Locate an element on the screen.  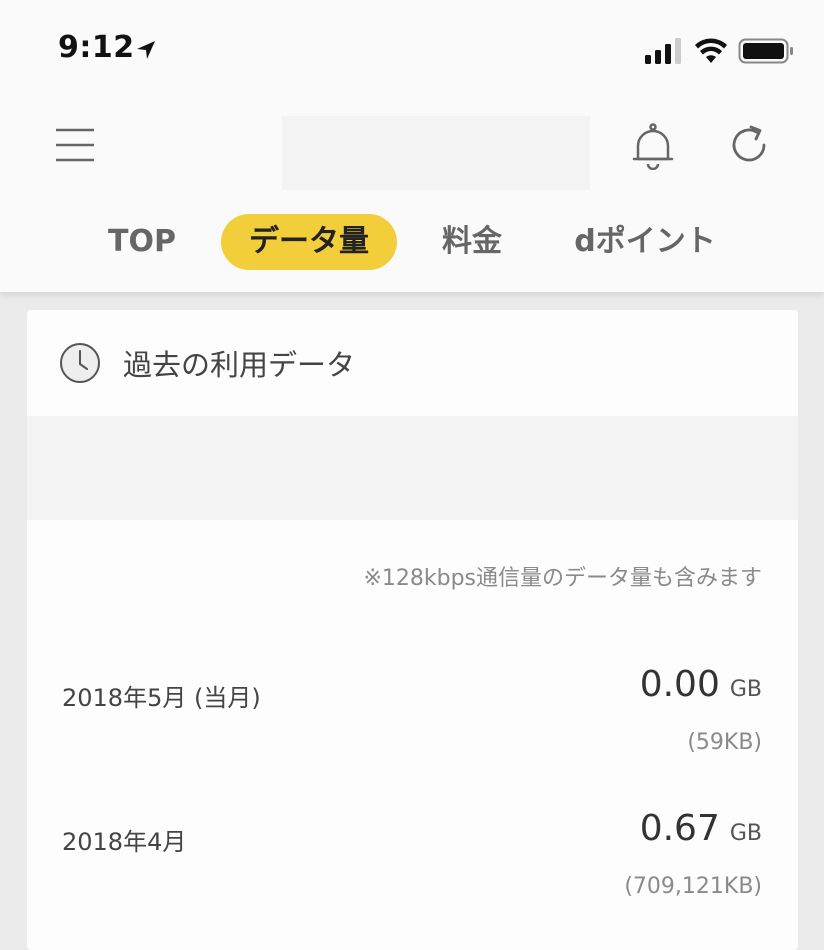
usage-amount: 0.67 GB is located at coordinates (701, 828).